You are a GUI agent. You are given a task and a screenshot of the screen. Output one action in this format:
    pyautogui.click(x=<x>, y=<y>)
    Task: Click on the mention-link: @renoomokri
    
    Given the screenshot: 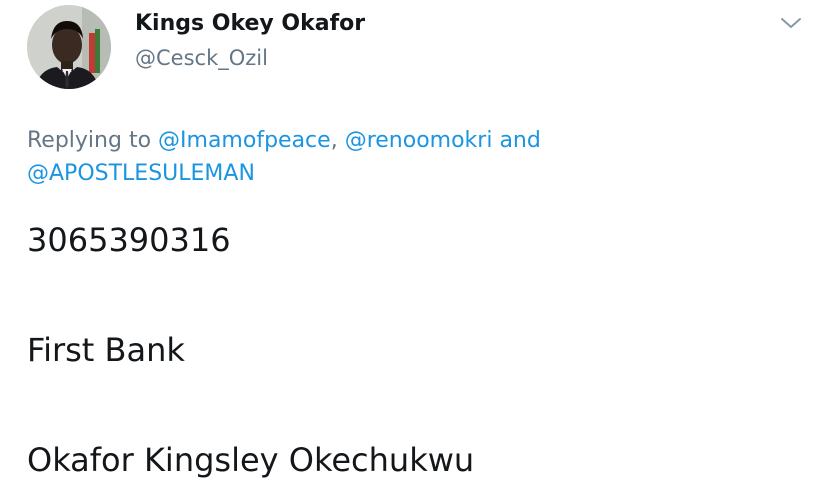 What is the action you would take?
    pyautogui.click(x=419, y=140)
    